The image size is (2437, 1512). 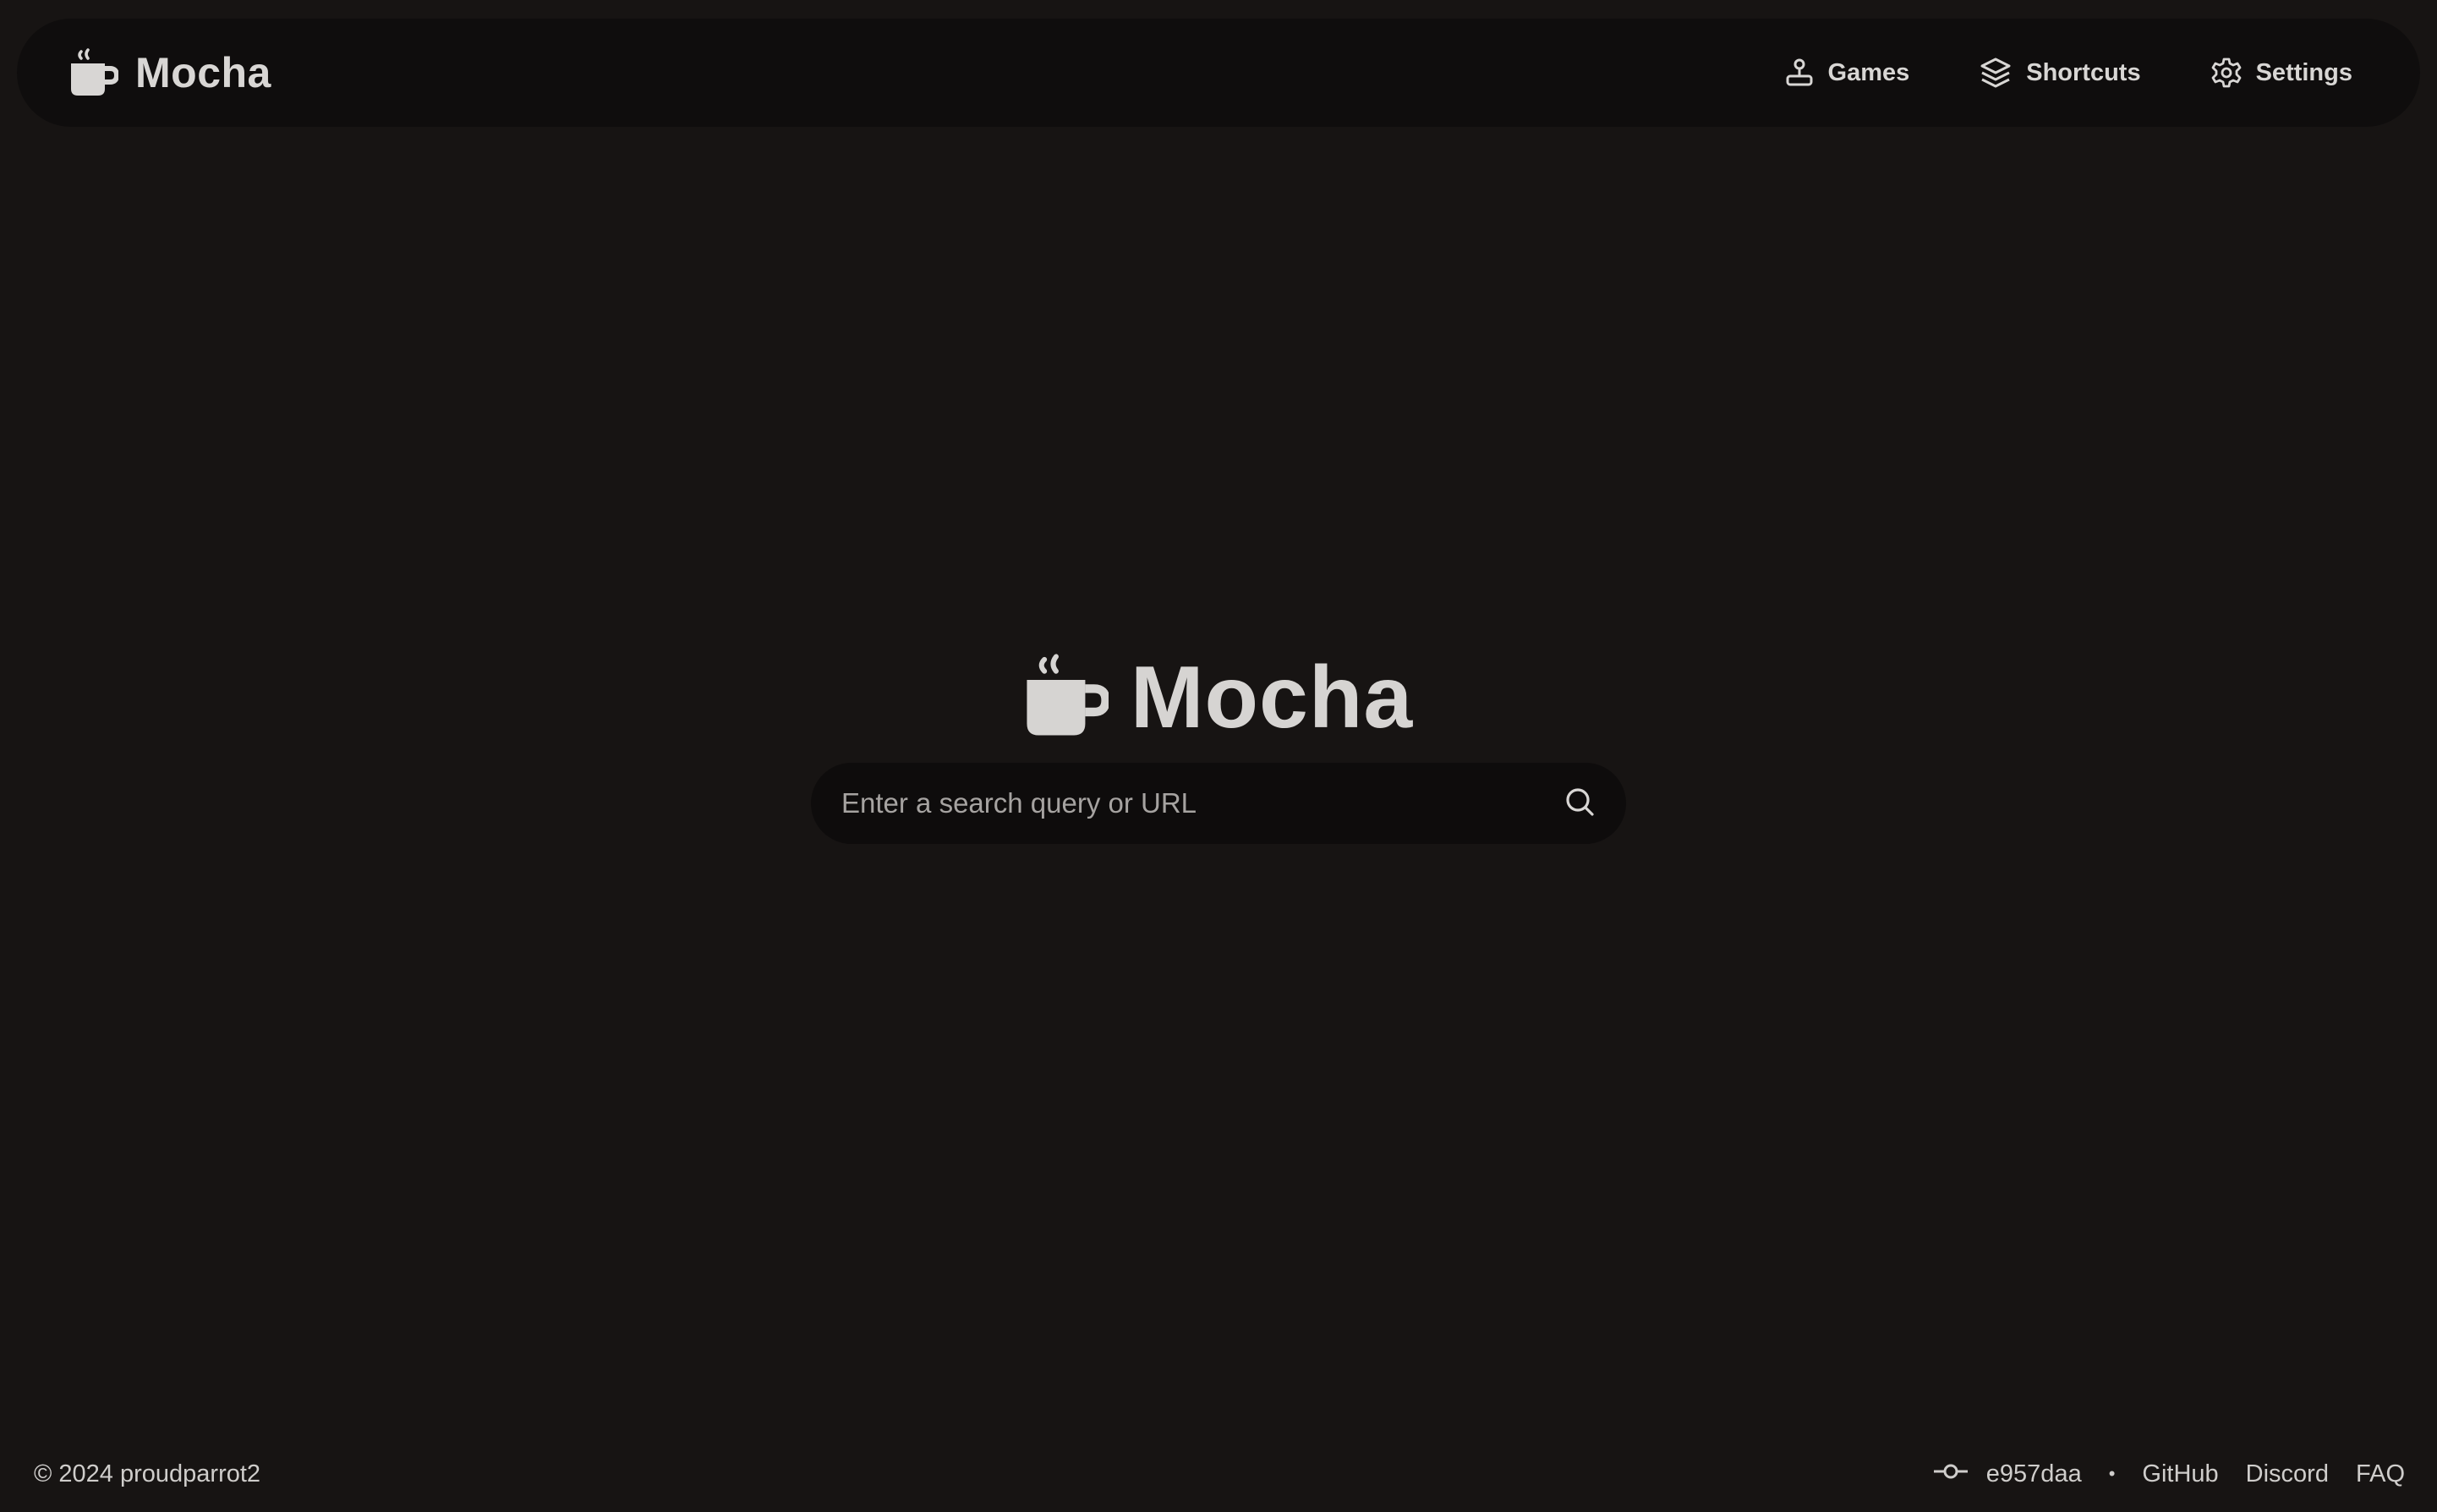 I want to click on brand-name: Mocha, so click(x=203, y=72).